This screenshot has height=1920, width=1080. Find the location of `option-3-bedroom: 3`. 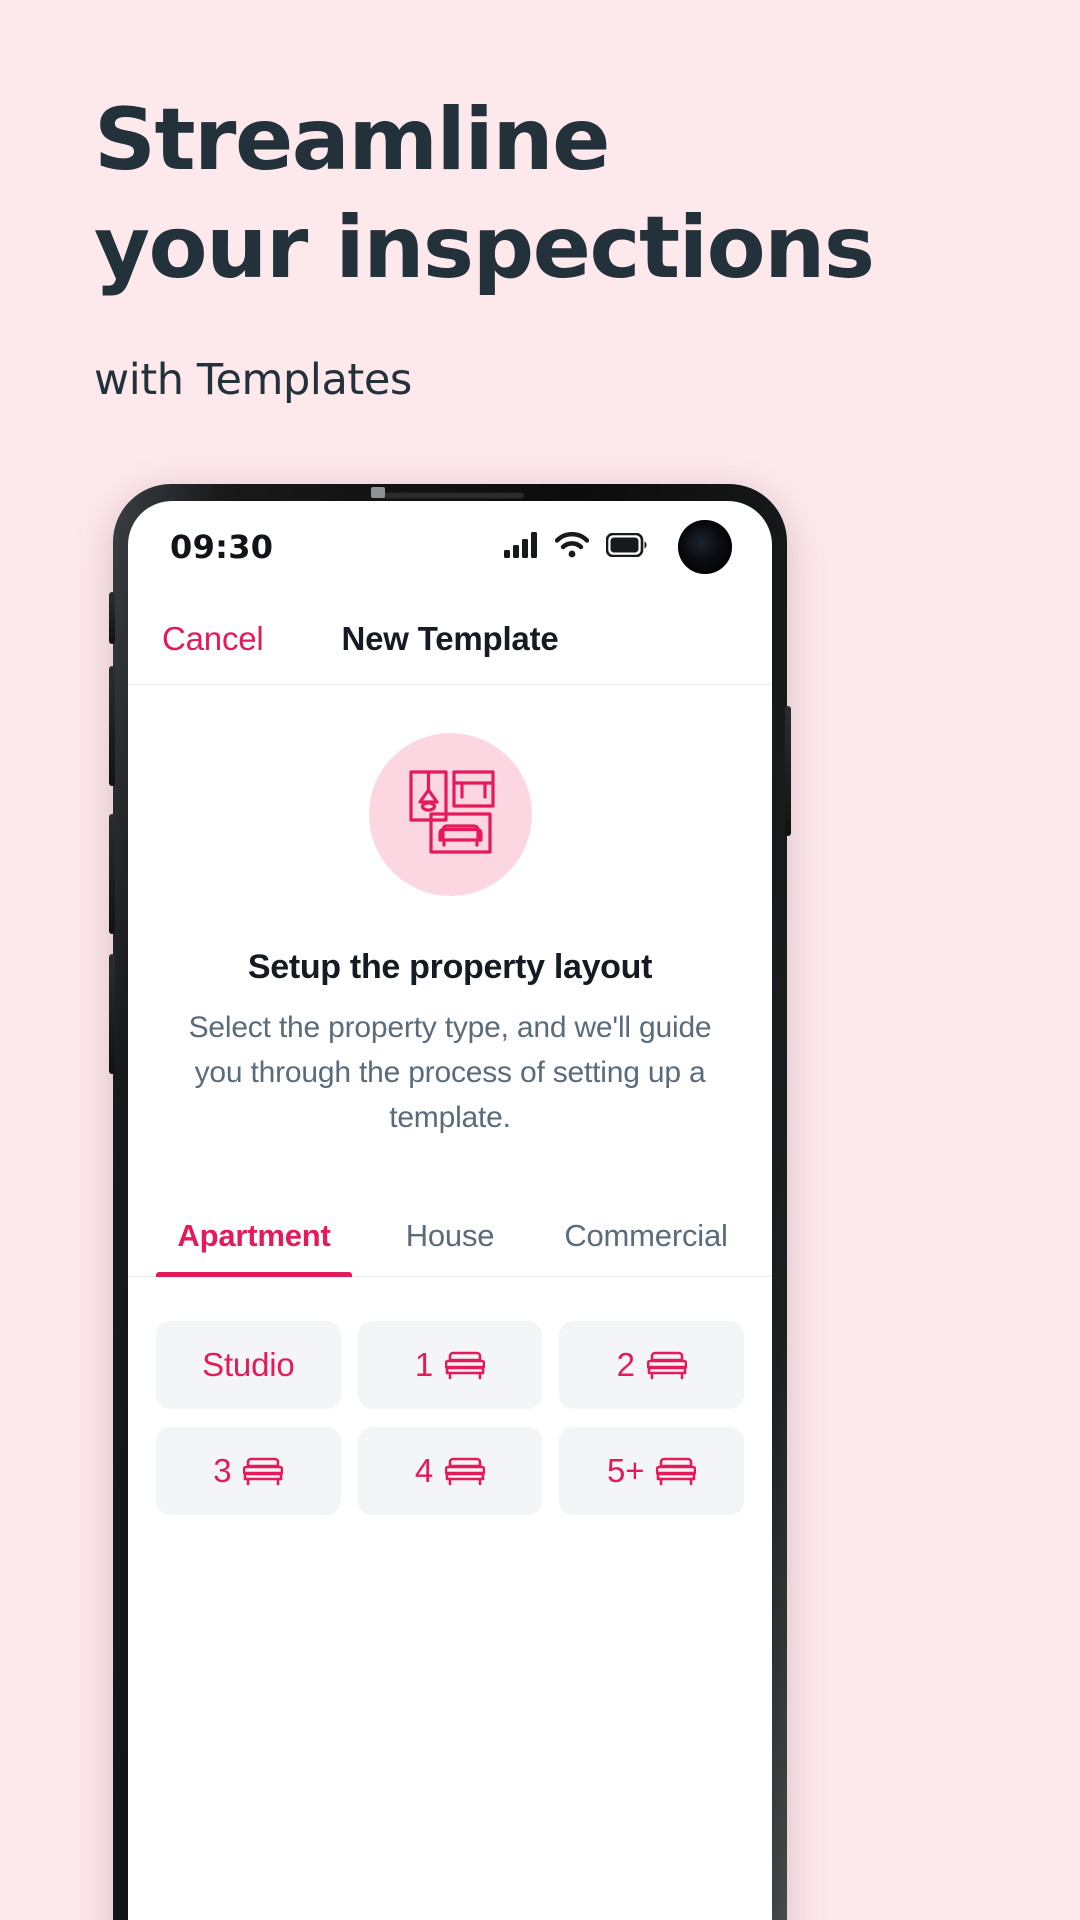

option-3-bedroom: 3 is located at coordinates (248, 1471).